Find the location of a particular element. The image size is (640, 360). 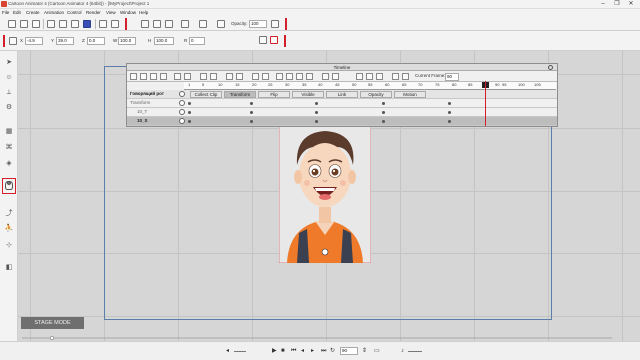

link-chip: Link is located at coordinates (342, 94).